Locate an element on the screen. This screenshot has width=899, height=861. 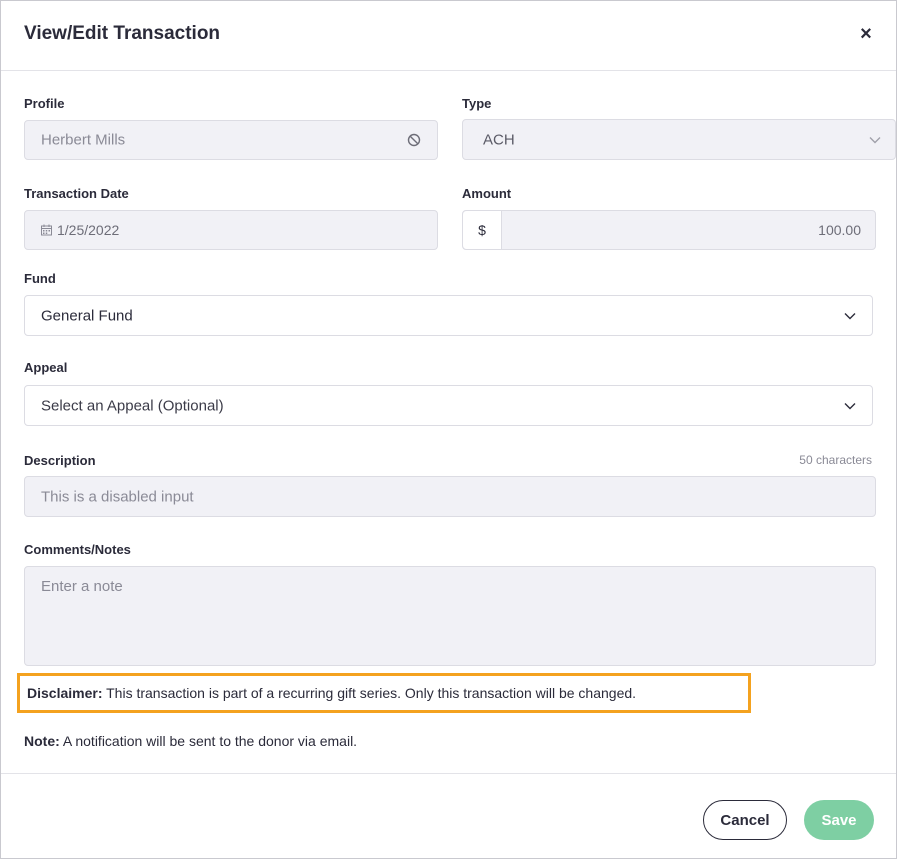
comments-placeholder: Enter a note is located at coordinates (82, 586).